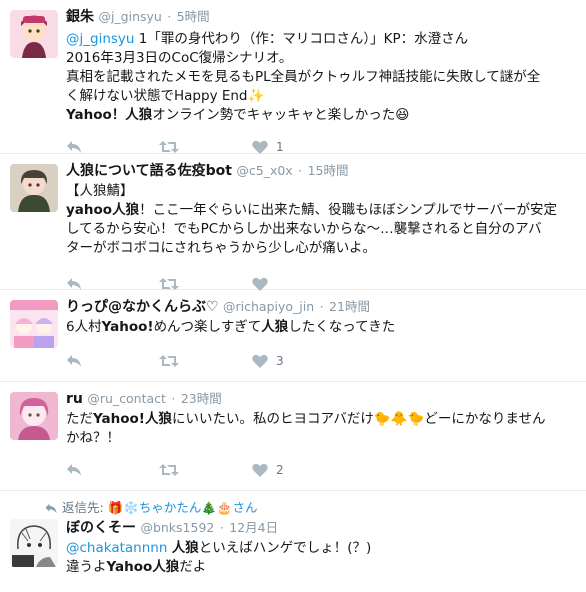  What do you see at coordinates (129, 16) in the screenshot?
I see `screen-name: @j_ginsyu` at bounding box center [129, 16].